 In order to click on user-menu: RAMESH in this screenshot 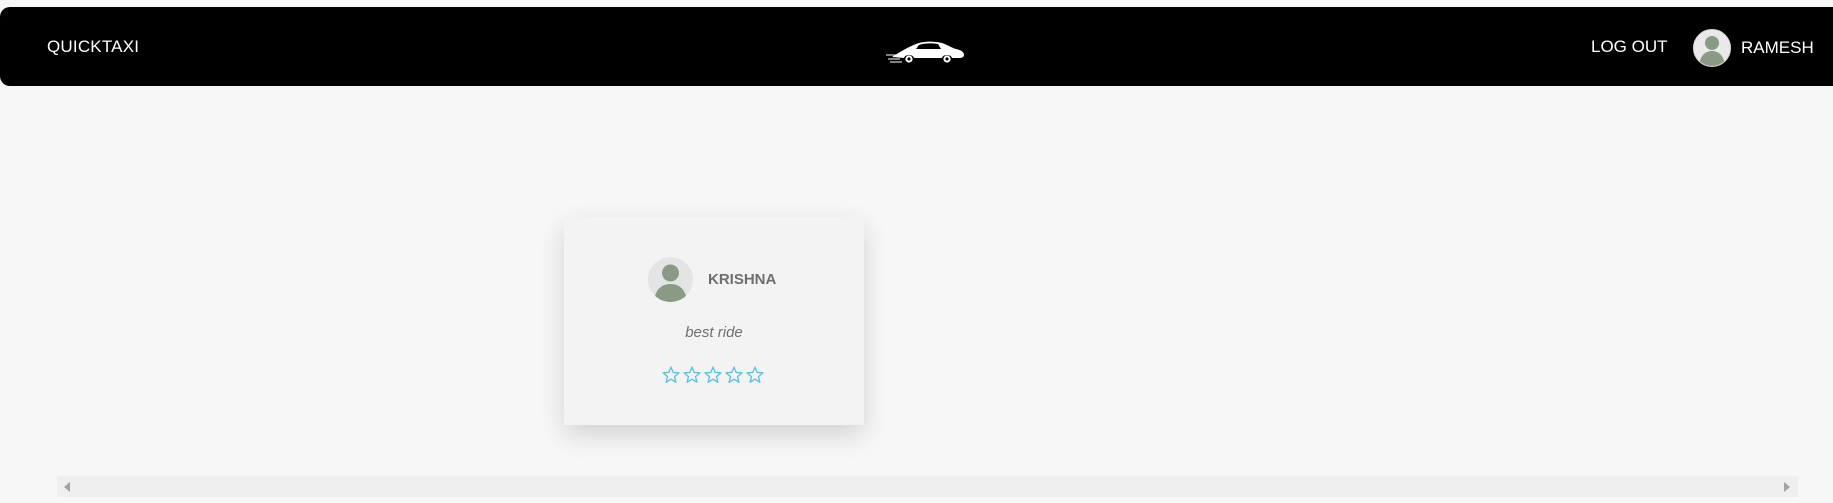, I will do `click(1753, 47)`.